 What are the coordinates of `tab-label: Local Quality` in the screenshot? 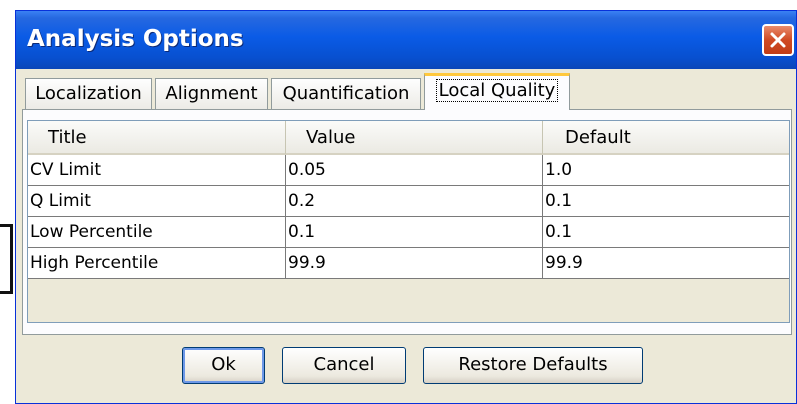 It's located at (497, 90).